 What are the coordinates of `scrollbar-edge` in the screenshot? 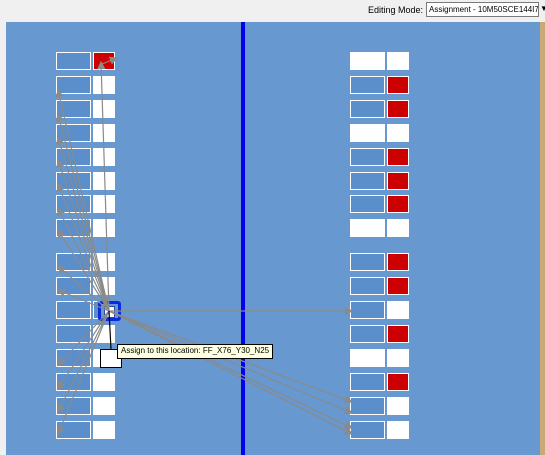 It's located at (542, 238).